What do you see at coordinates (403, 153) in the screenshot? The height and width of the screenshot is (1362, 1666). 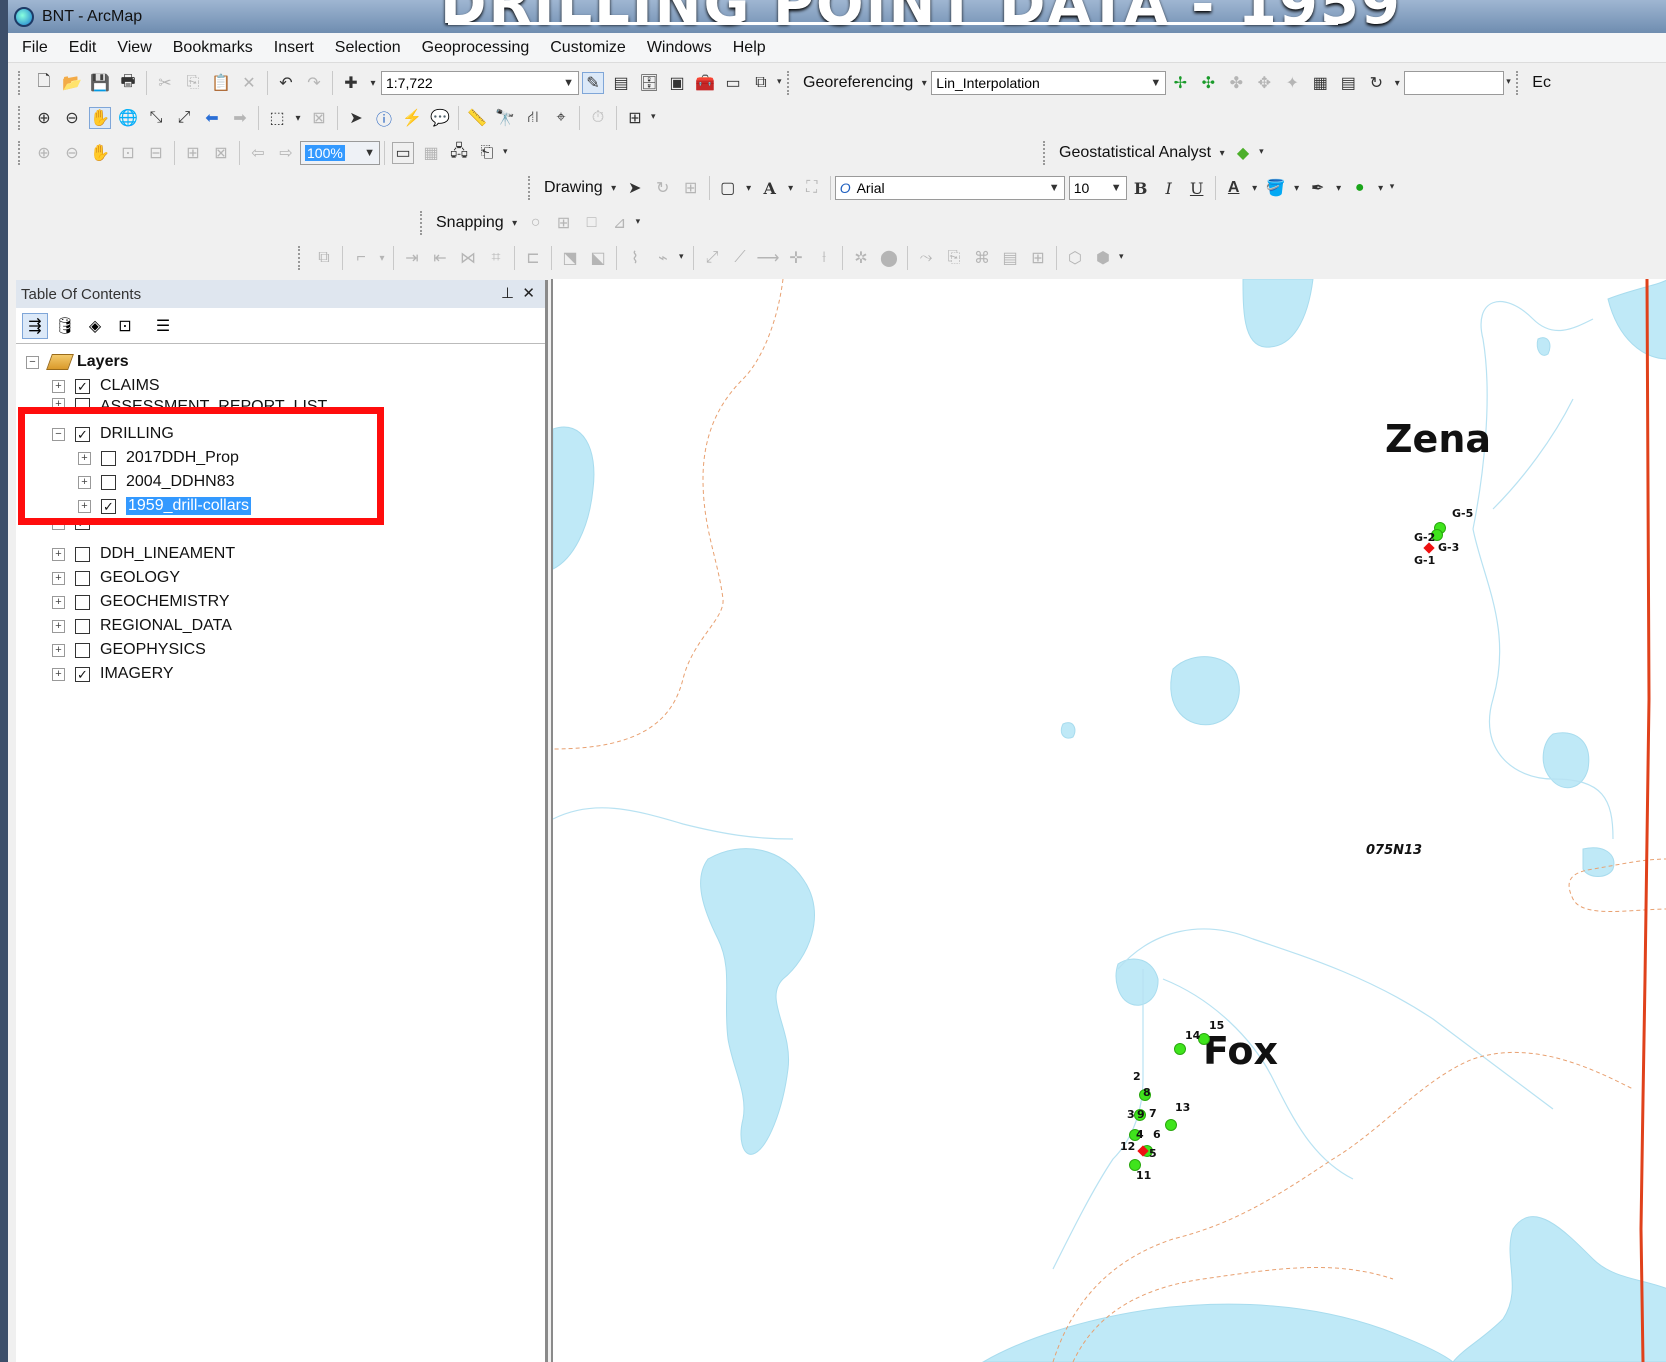 I see `toggle-draft-mode-icon: ▭` at bounding box center [403, 153].